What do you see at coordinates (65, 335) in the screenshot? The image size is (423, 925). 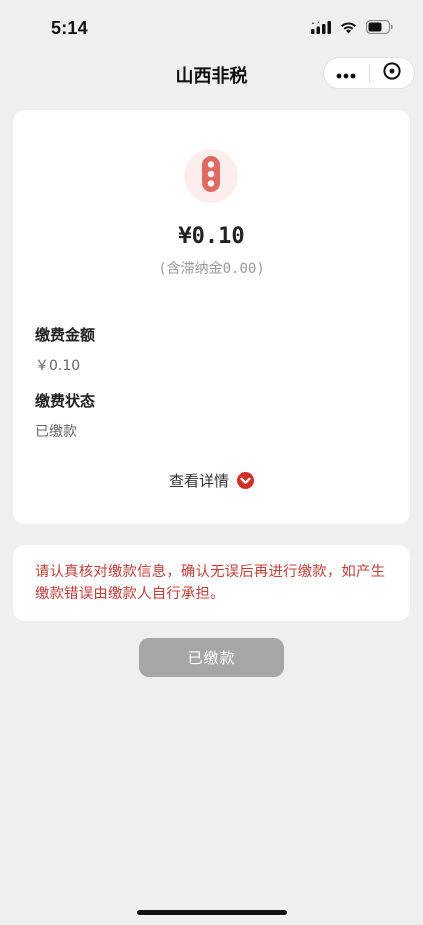 I see `amount-field-label: 缴费金额` at bounding box center [65, 335].